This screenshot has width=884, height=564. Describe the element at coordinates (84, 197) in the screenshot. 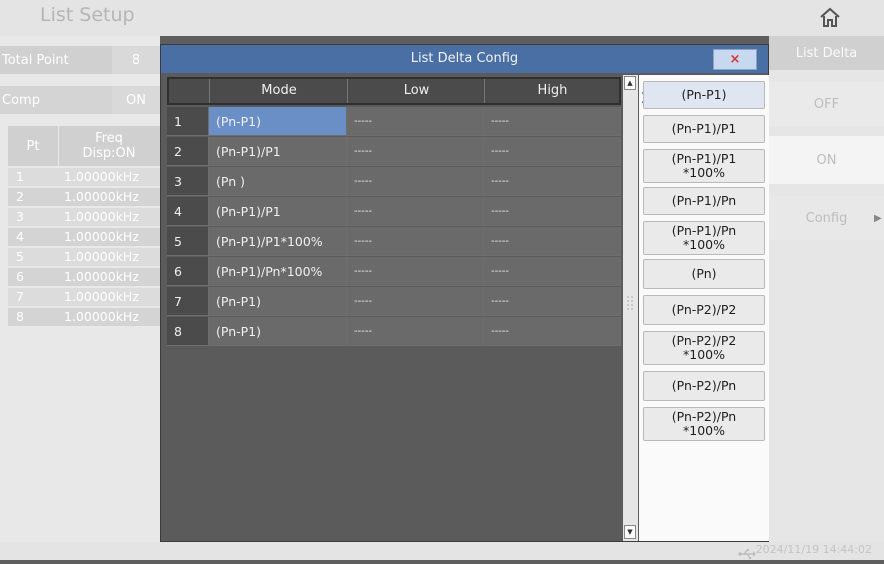

I see `point-row: 2 1.00000kHz` at that location.